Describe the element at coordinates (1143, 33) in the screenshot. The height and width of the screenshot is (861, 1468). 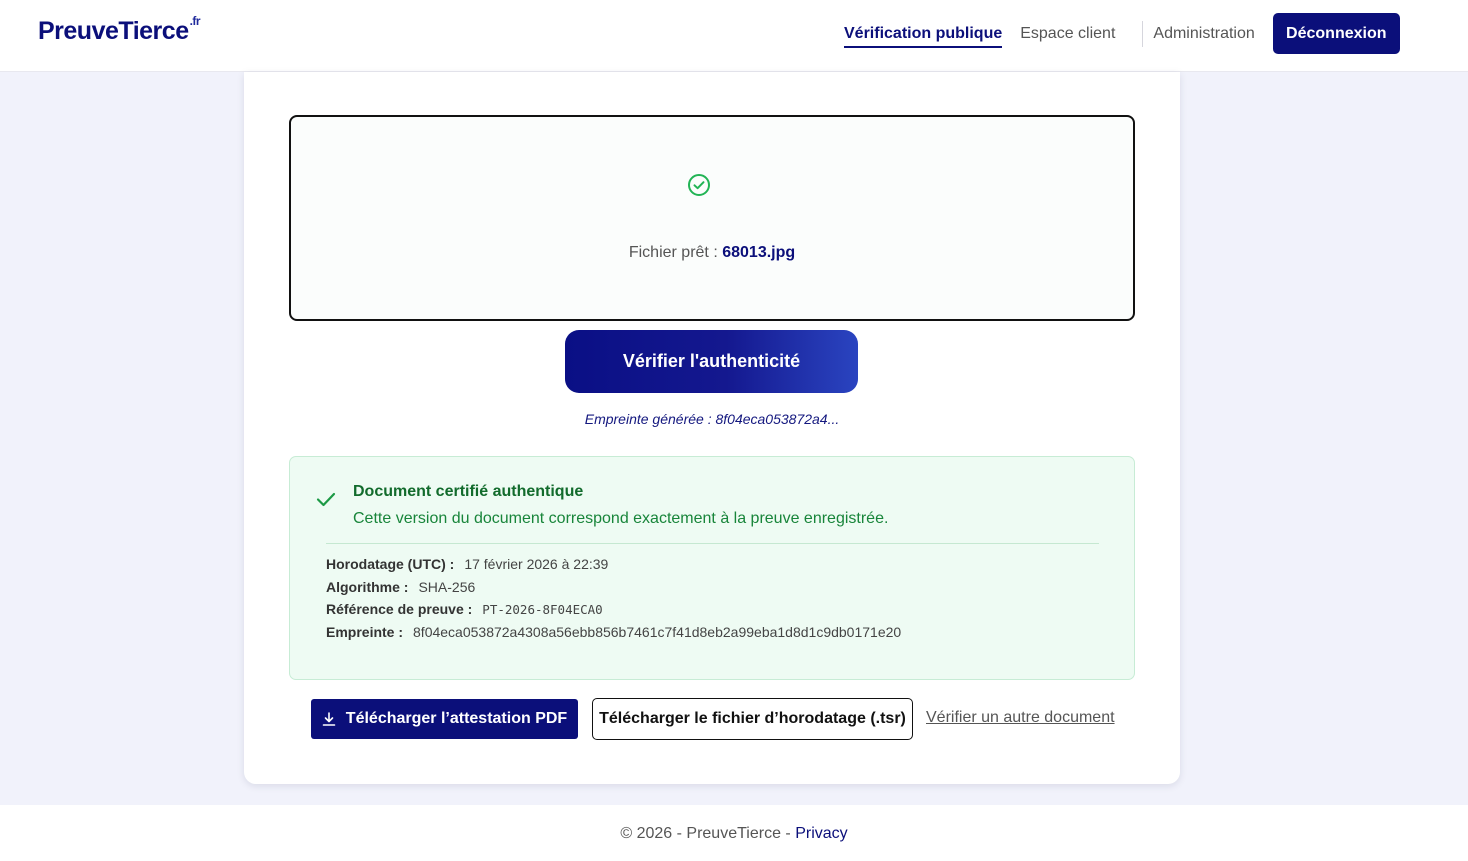
I see `nav-divider` at that location.